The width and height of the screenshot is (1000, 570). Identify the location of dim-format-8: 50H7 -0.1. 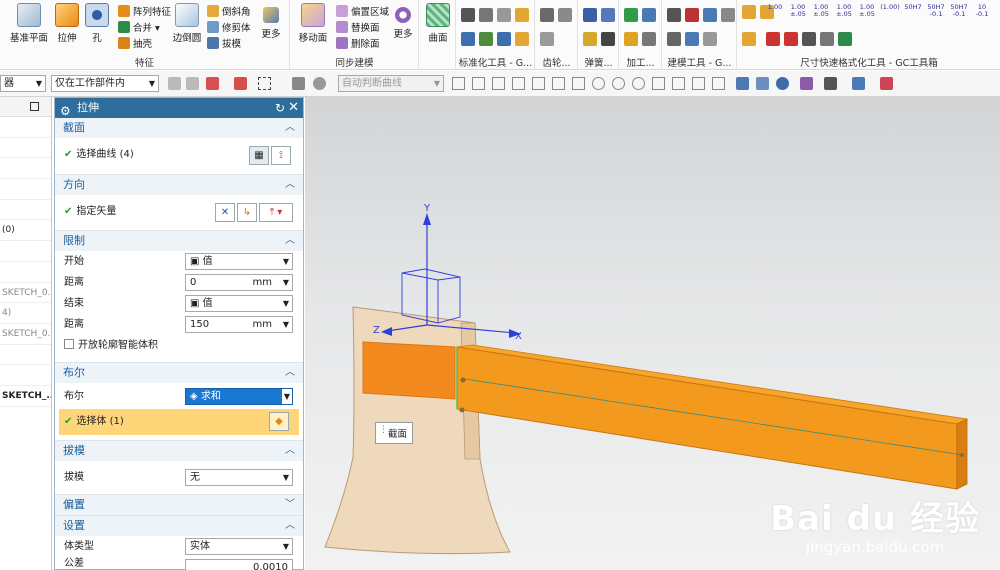
(936, 11).